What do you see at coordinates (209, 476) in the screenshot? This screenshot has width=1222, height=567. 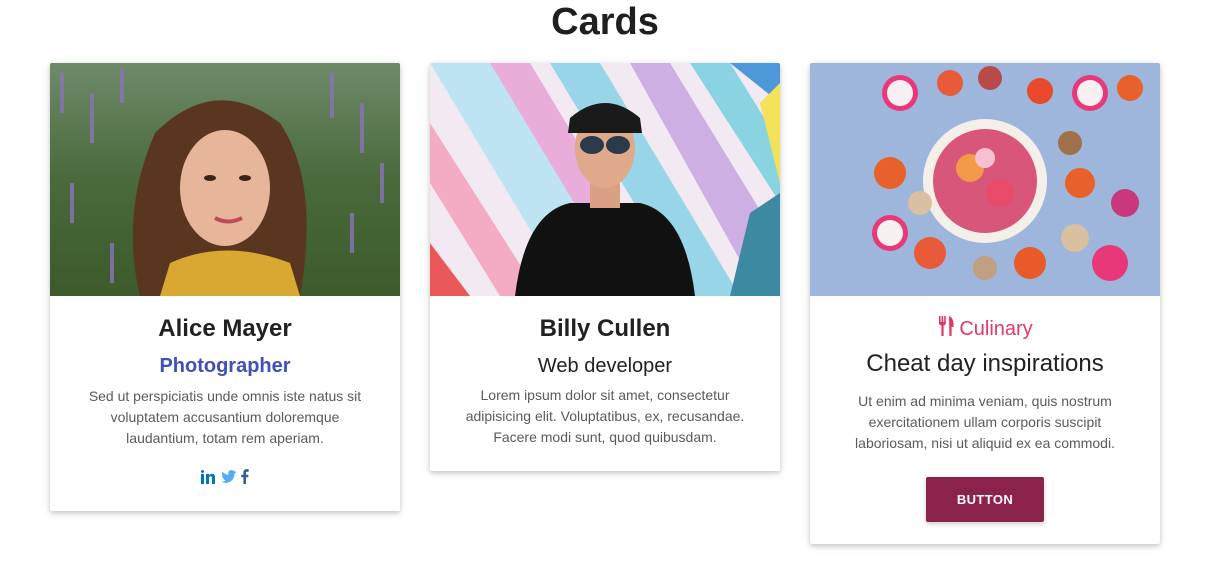 I see `linkedin-icon` at bounding box center [209, 476].